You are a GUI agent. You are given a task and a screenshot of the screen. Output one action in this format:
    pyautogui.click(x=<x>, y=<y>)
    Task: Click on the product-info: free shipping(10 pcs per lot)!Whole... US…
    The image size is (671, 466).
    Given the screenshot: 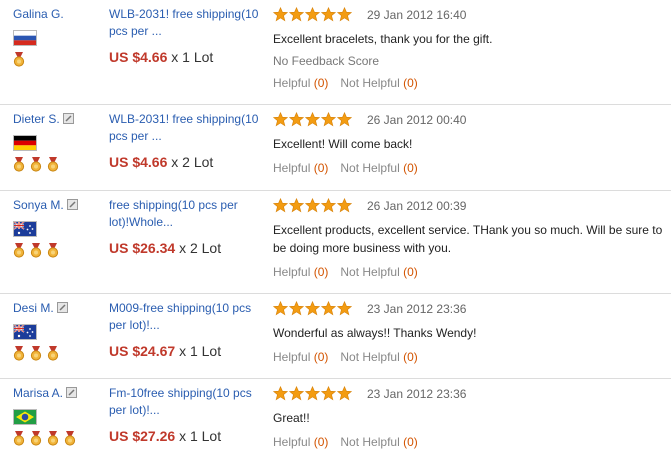 What is the action you would take?
    pyautogui.click(x=189, y=226)
    